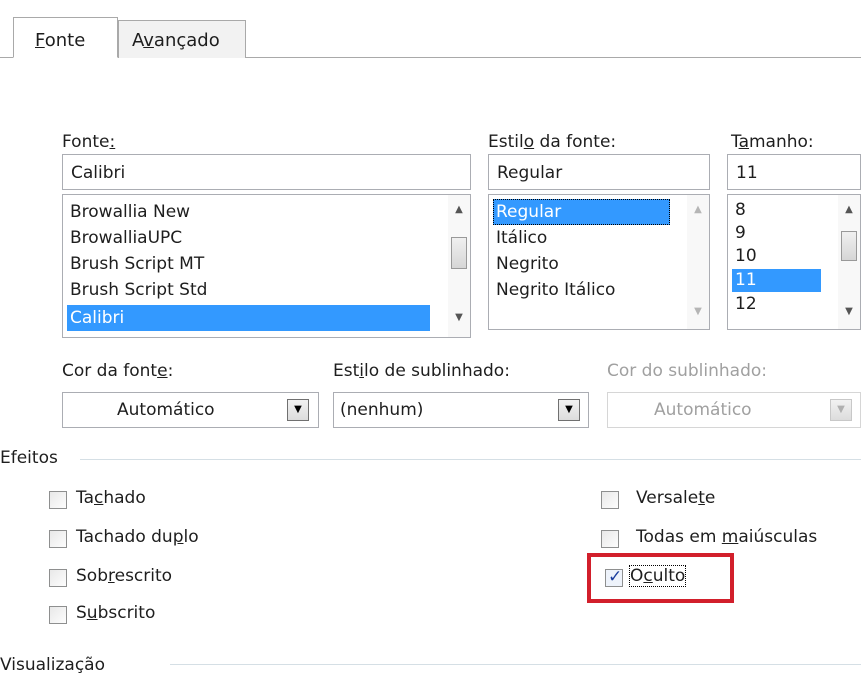 This screenshot has width=861, height=675. What do you see at coordinates (58, 500) in the screenshot?
I see `tachado-checkbox` at bounding box center [58, 500].